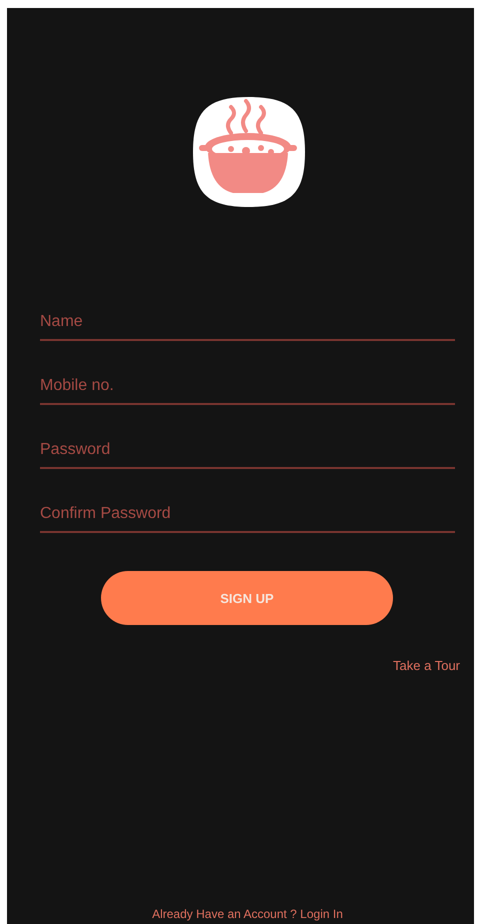  Describe the element at coordinates (247, 321) in the screenshot. I see `input-field: Name` at that location.